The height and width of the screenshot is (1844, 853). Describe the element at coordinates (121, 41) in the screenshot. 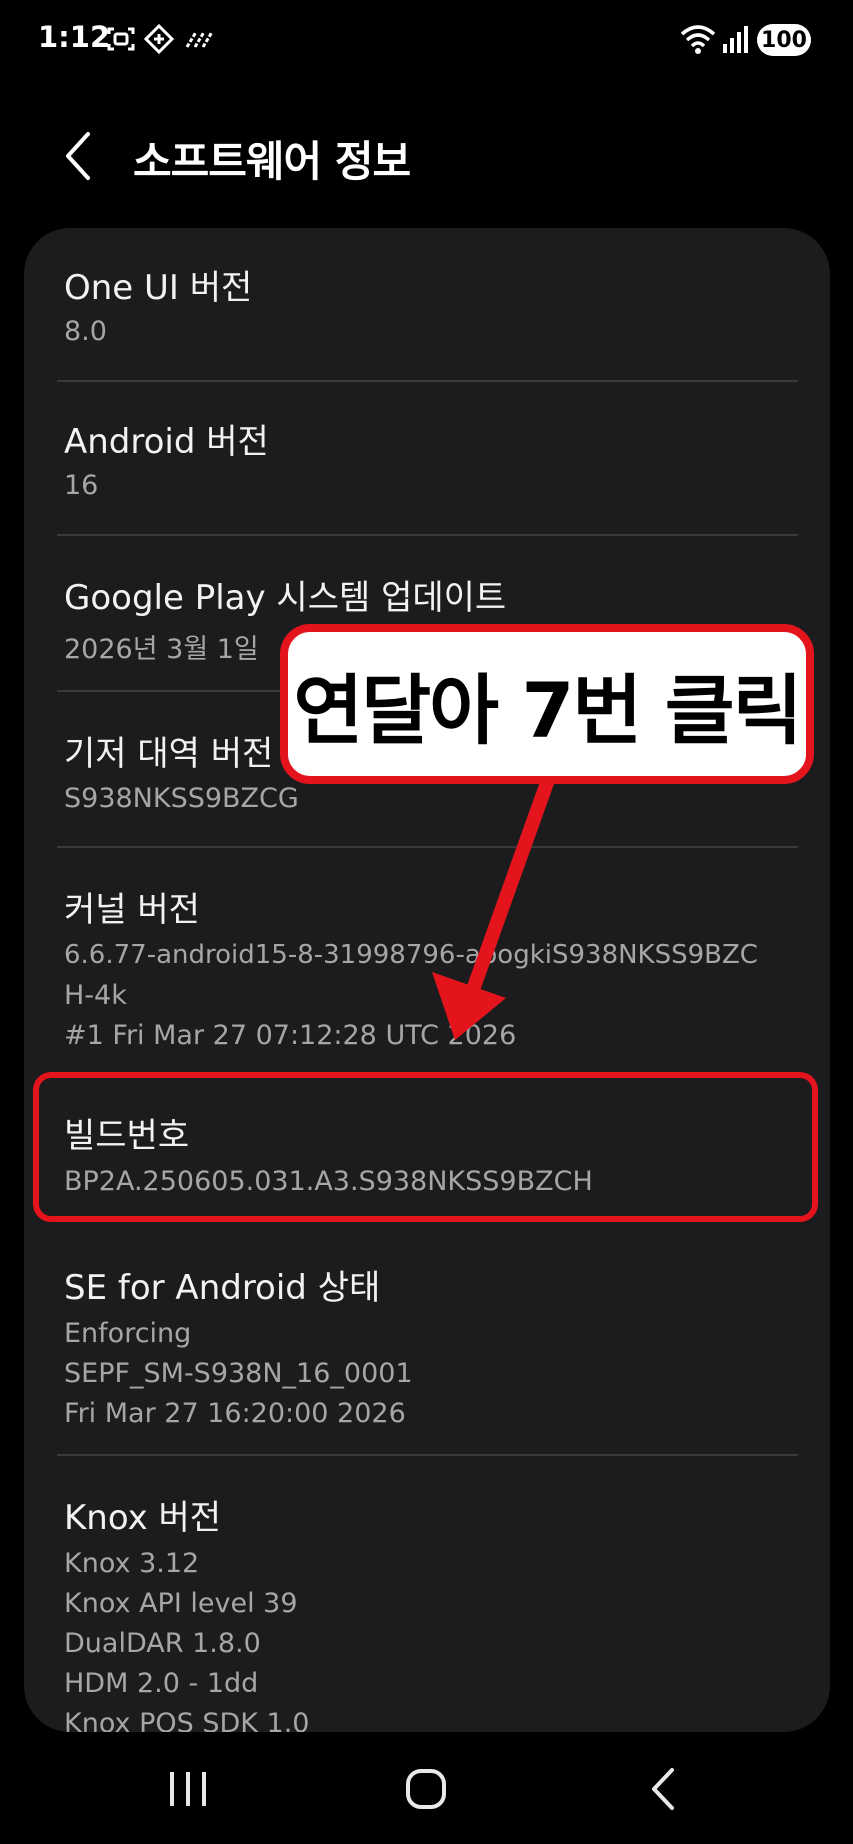

I see `screenshot-icon` at that location.